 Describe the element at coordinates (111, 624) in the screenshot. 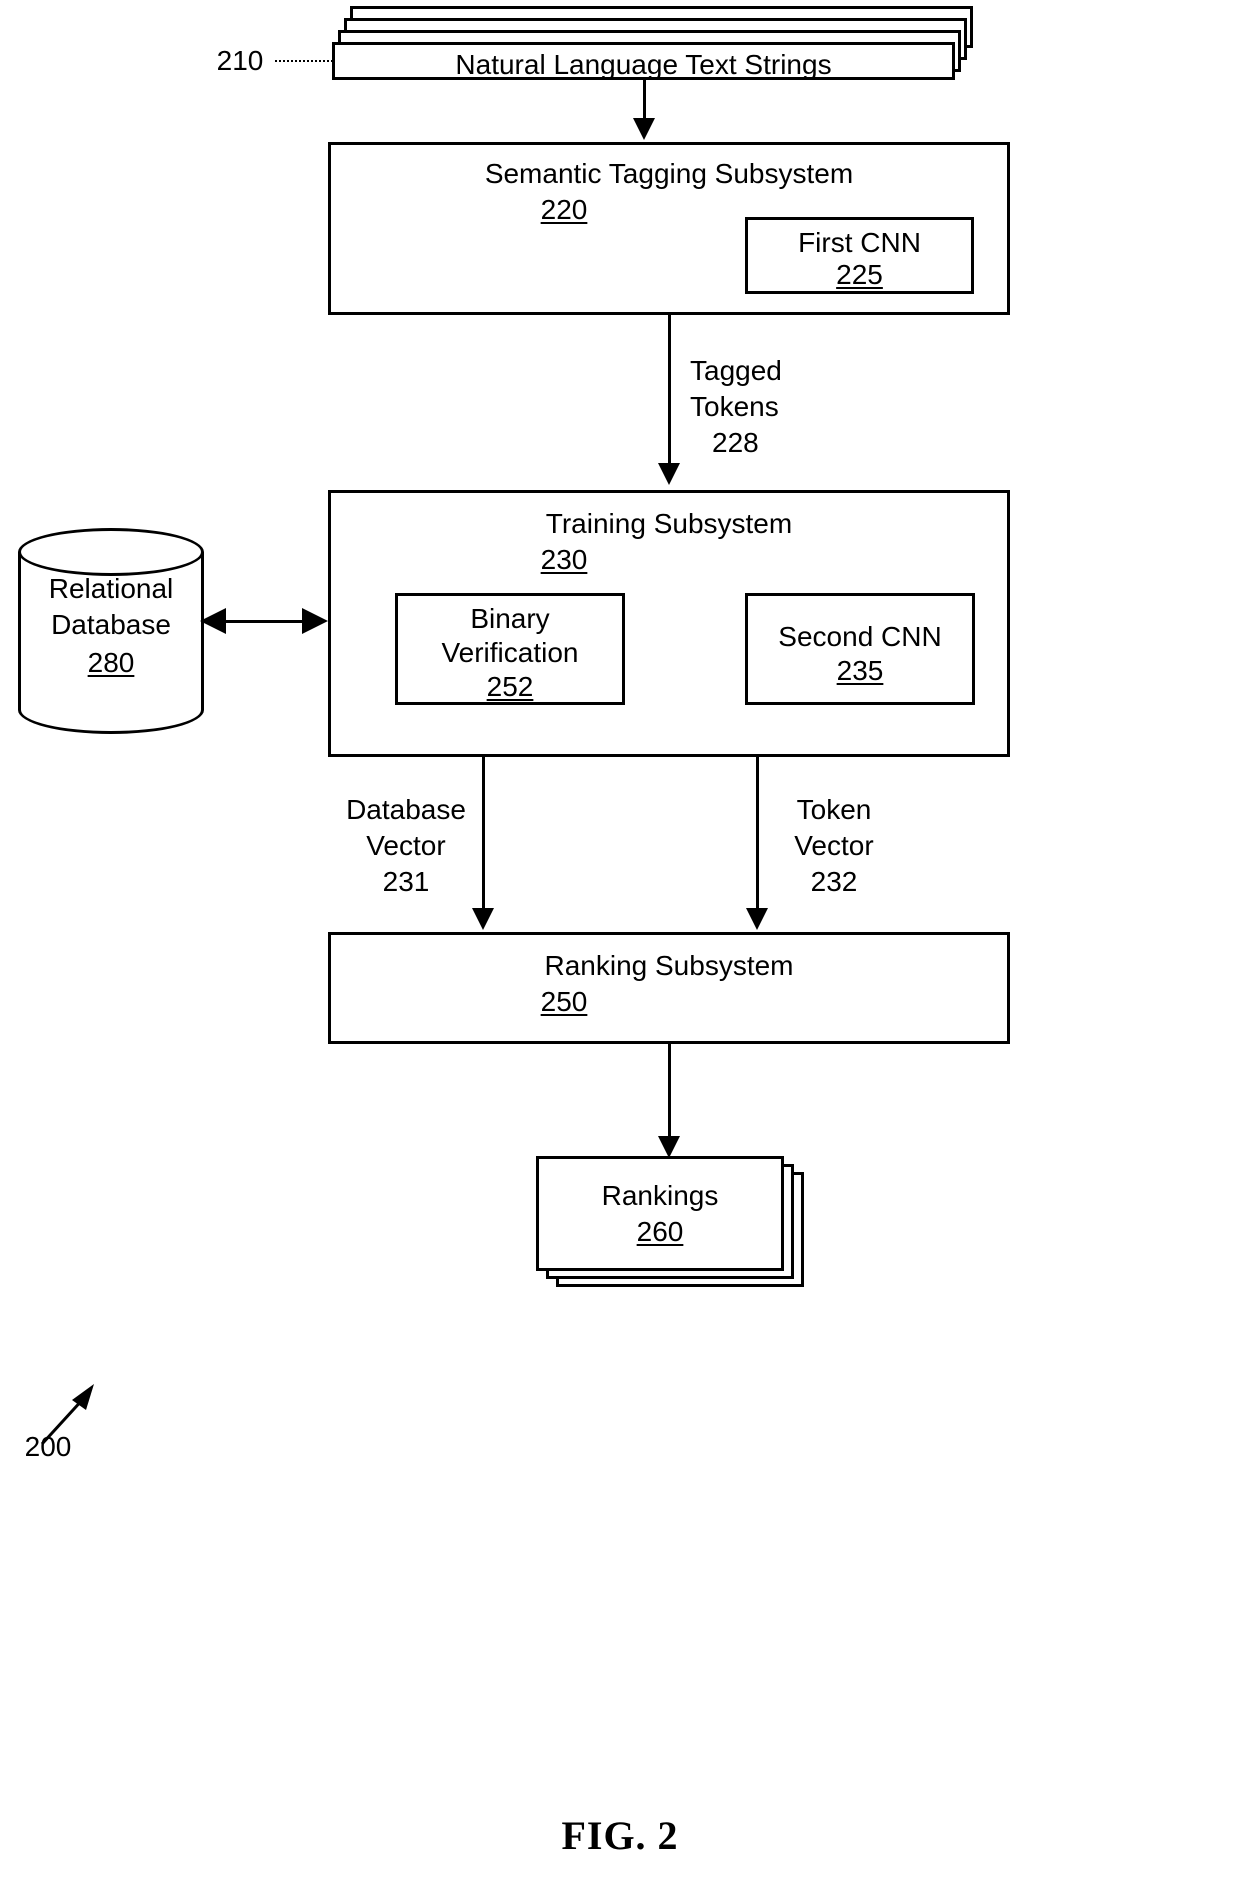

I see `relational-database-line2: Database` at that location.